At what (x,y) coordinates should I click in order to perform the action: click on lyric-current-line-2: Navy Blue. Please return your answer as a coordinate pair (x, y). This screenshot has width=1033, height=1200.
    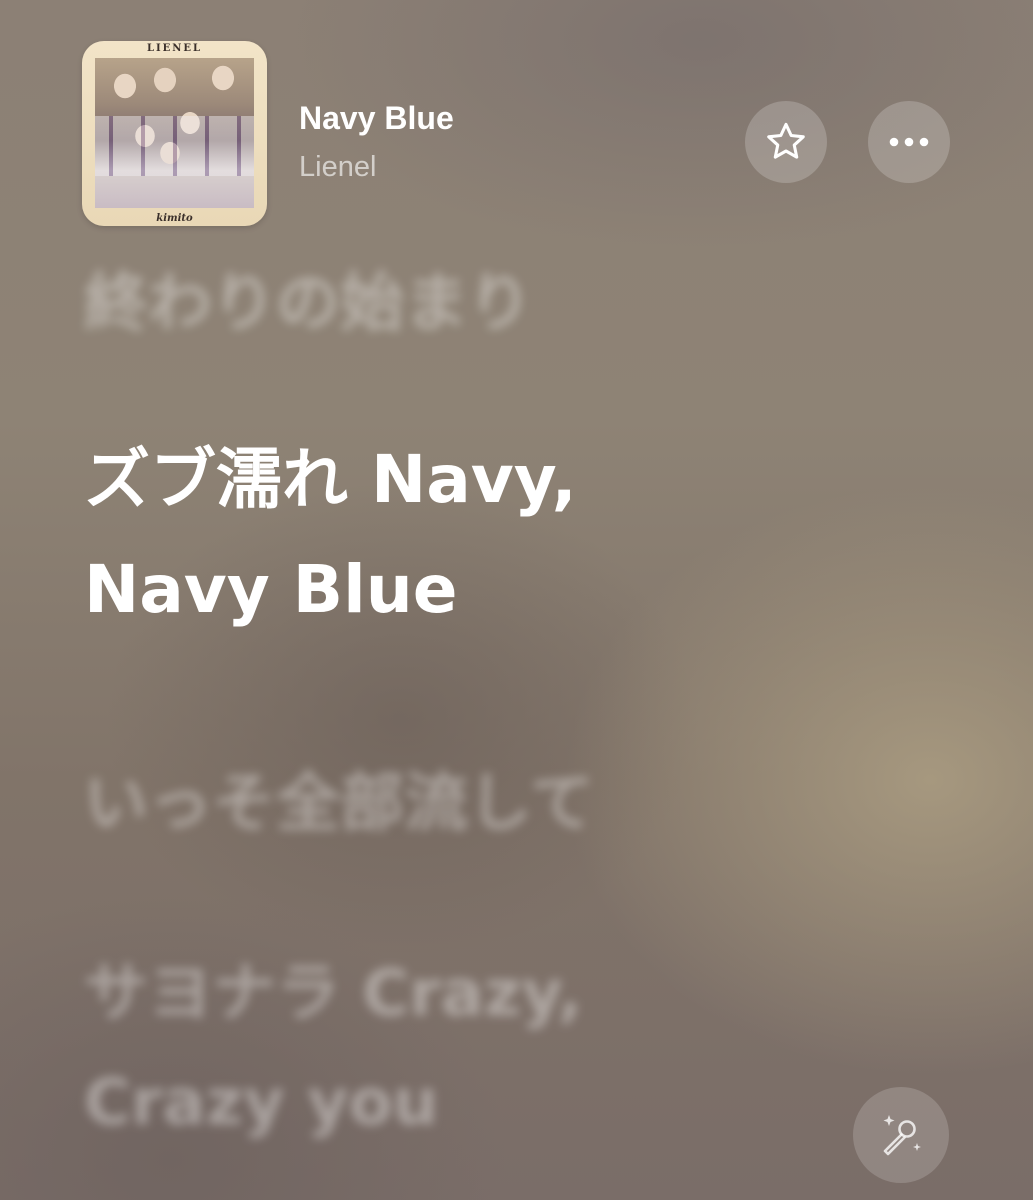
    Looking at the image, I should click on (271, 589).